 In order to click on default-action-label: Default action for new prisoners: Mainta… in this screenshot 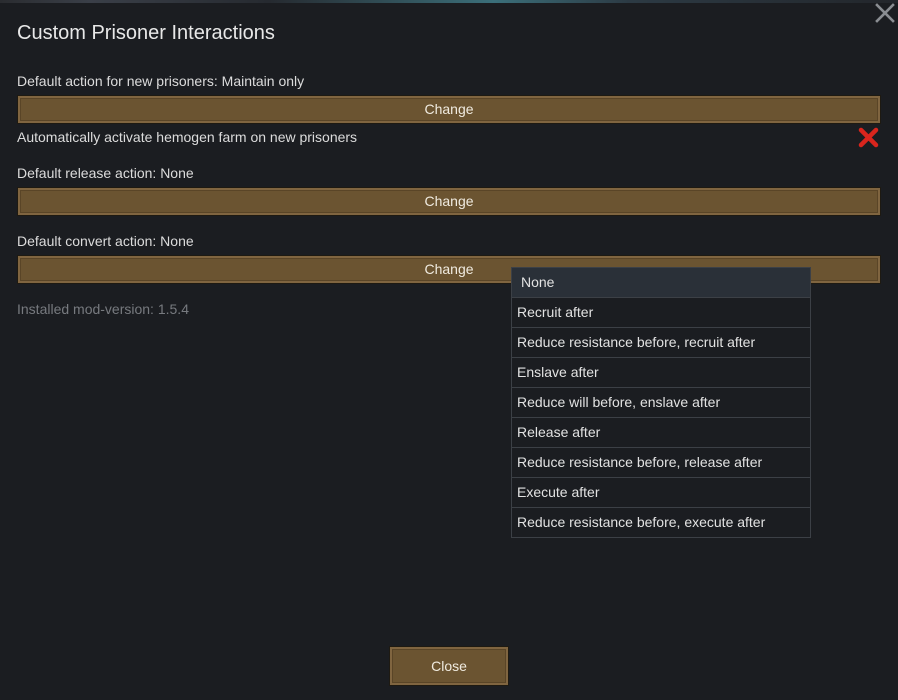, I will do `click(161, 81)`.